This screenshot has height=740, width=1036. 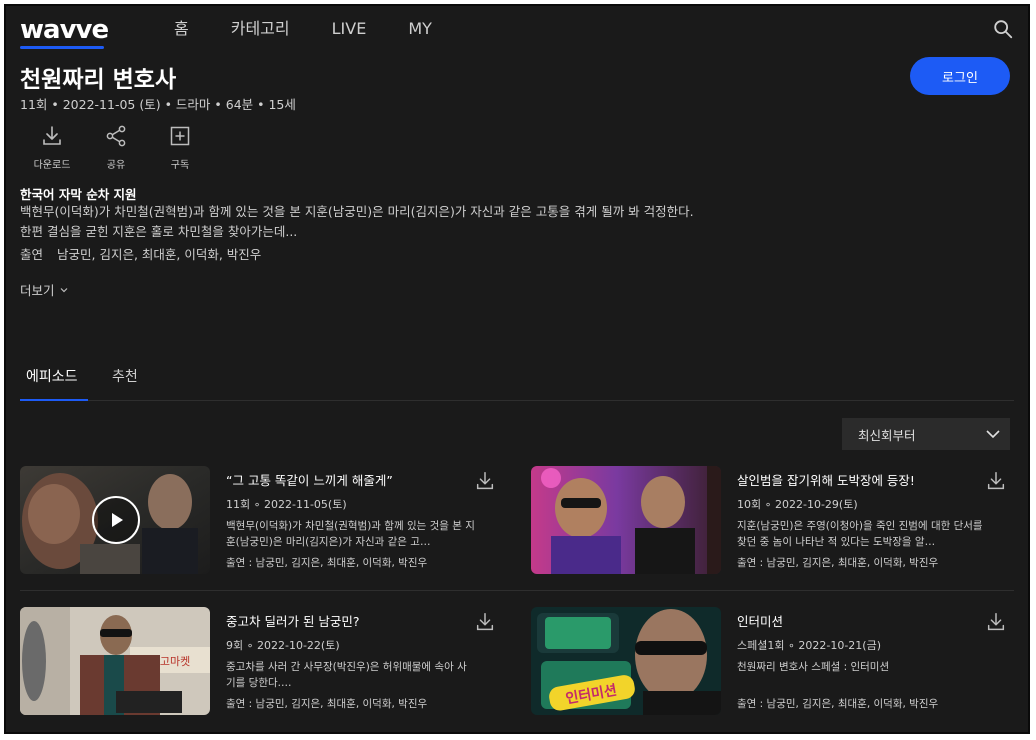 I want to click on tabs-divider, so click(x=517, y=400).